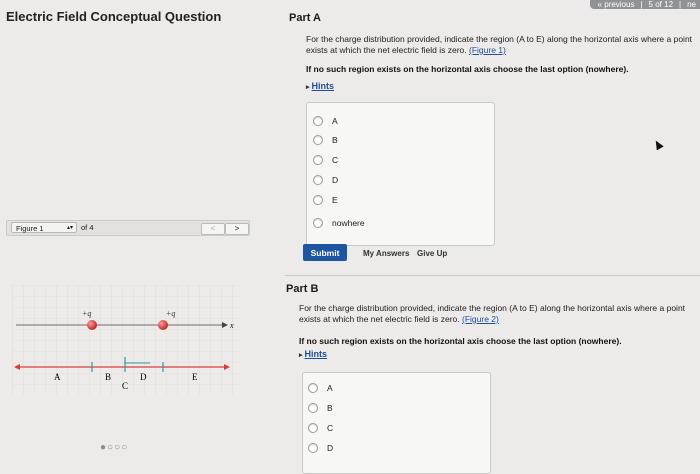 This screenshot has width=700, height=474. What do you see at coordinates (57, 377) in the screenshot?
I see `region-a-label: A` at bounding box center [57, 377].